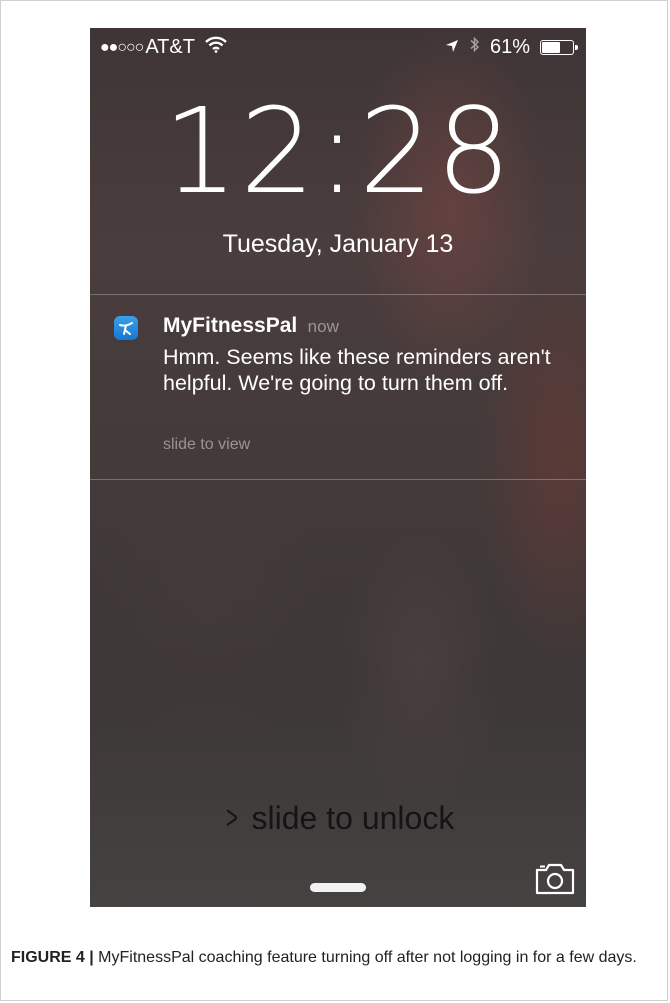 This screenshot has width=670, height=1003. Describe the element at coordinates (474, 47) in the screenshot. I see `bluetooth-icon` at that location.